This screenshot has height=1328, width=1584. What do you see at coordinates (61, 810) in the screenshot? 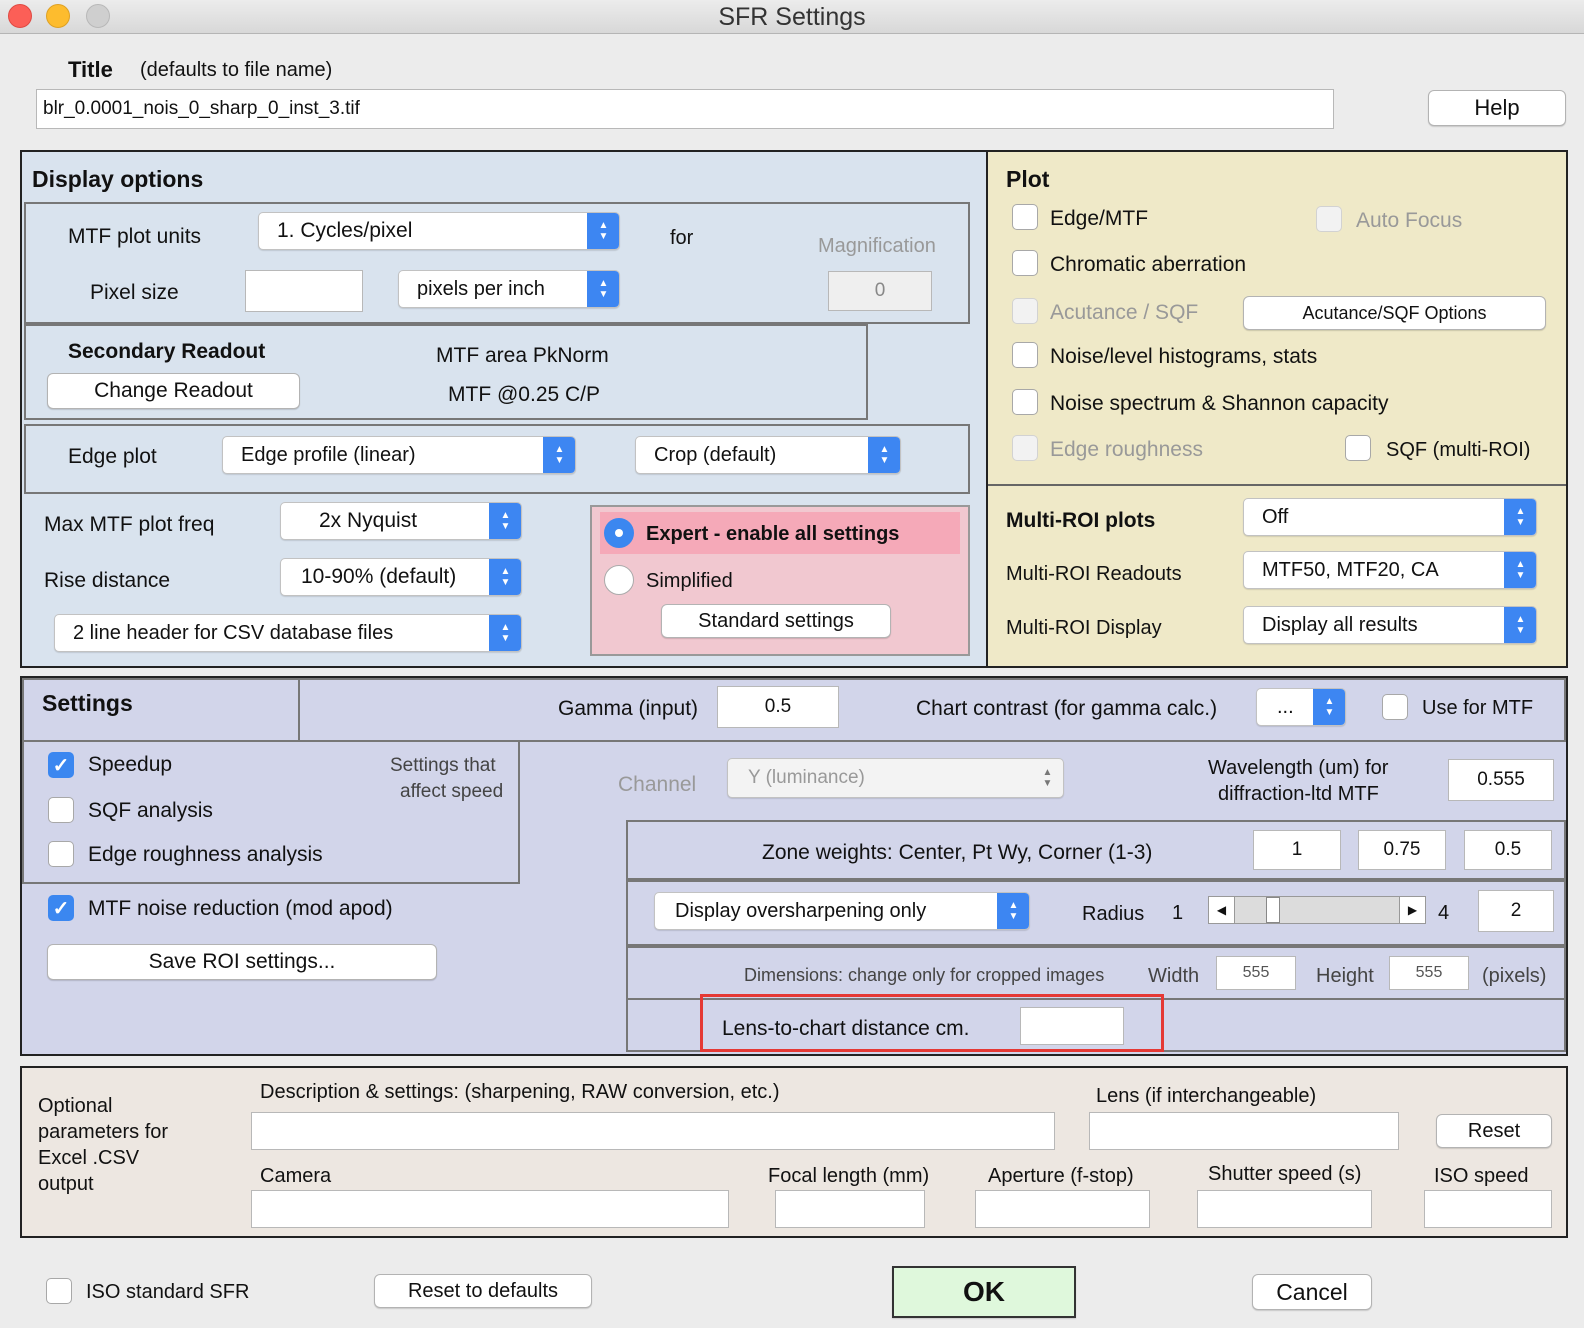
I see `sqf-analysis-checkbox` at bounding box center [61, 810].